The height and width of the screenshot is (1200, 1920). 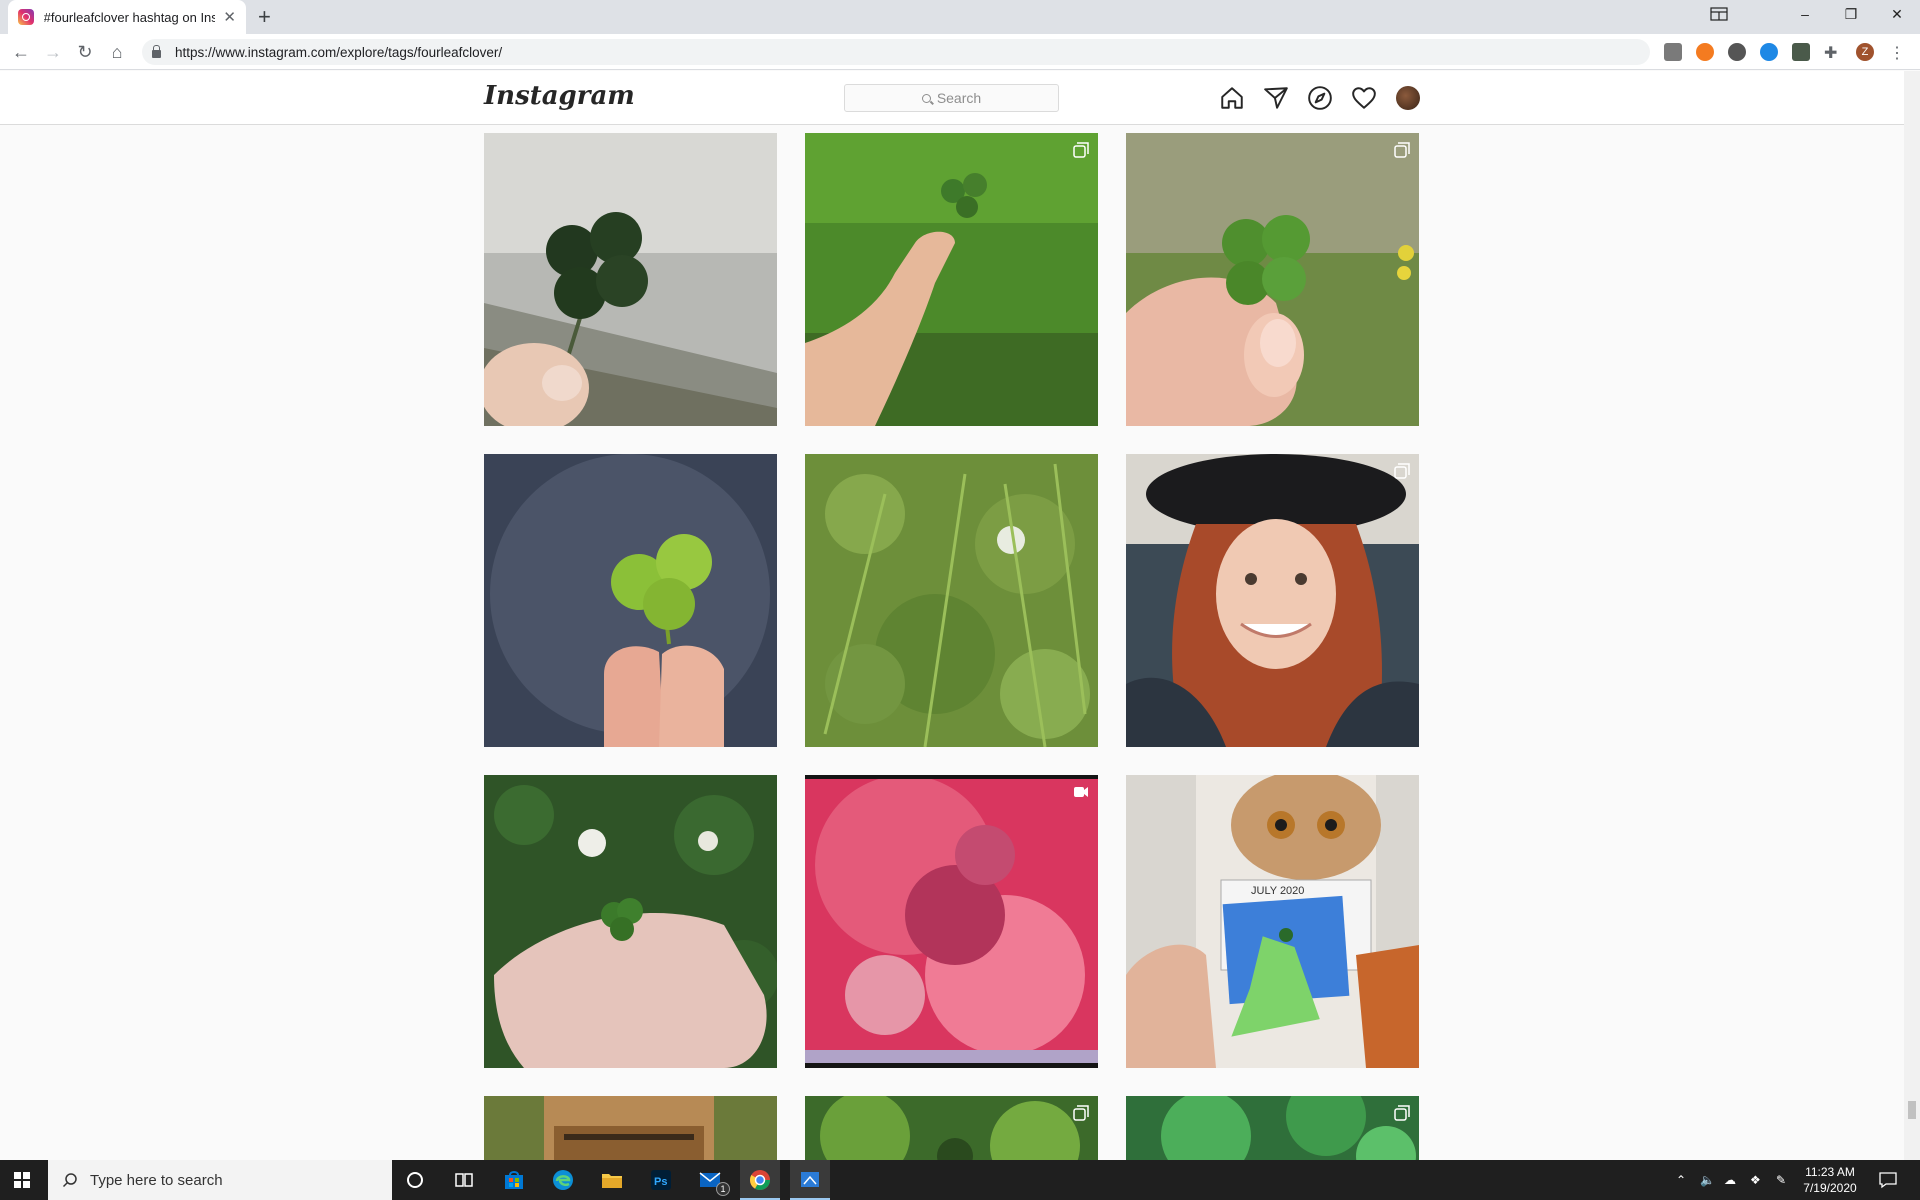 What do you see at coordinates (1888, 1180) in the screenshot?
I see `notification-icon` at bounding box center [1888, 1180].